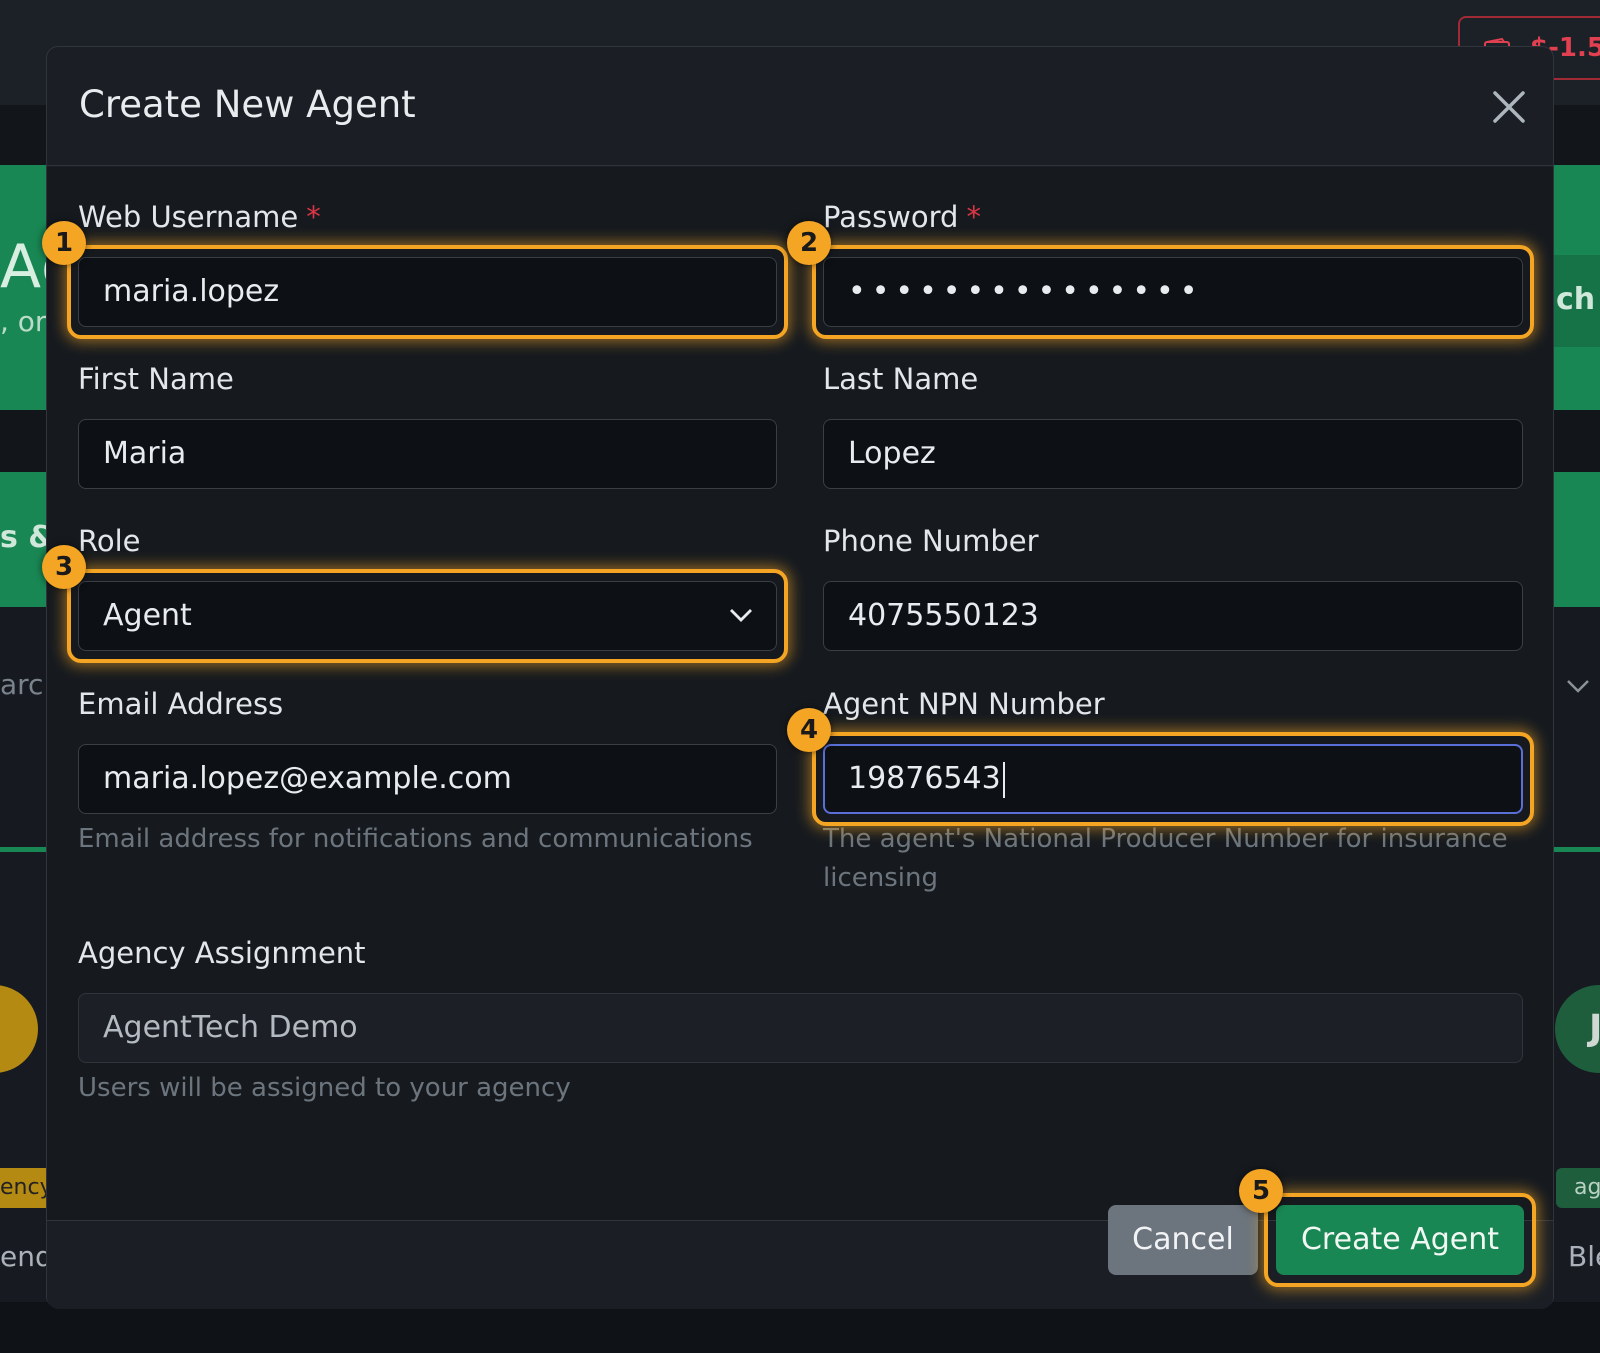  What do you see at coordinates (1003, 779) in the screenshot?
I see `text-cursor` at bounding box center [1003, 779].